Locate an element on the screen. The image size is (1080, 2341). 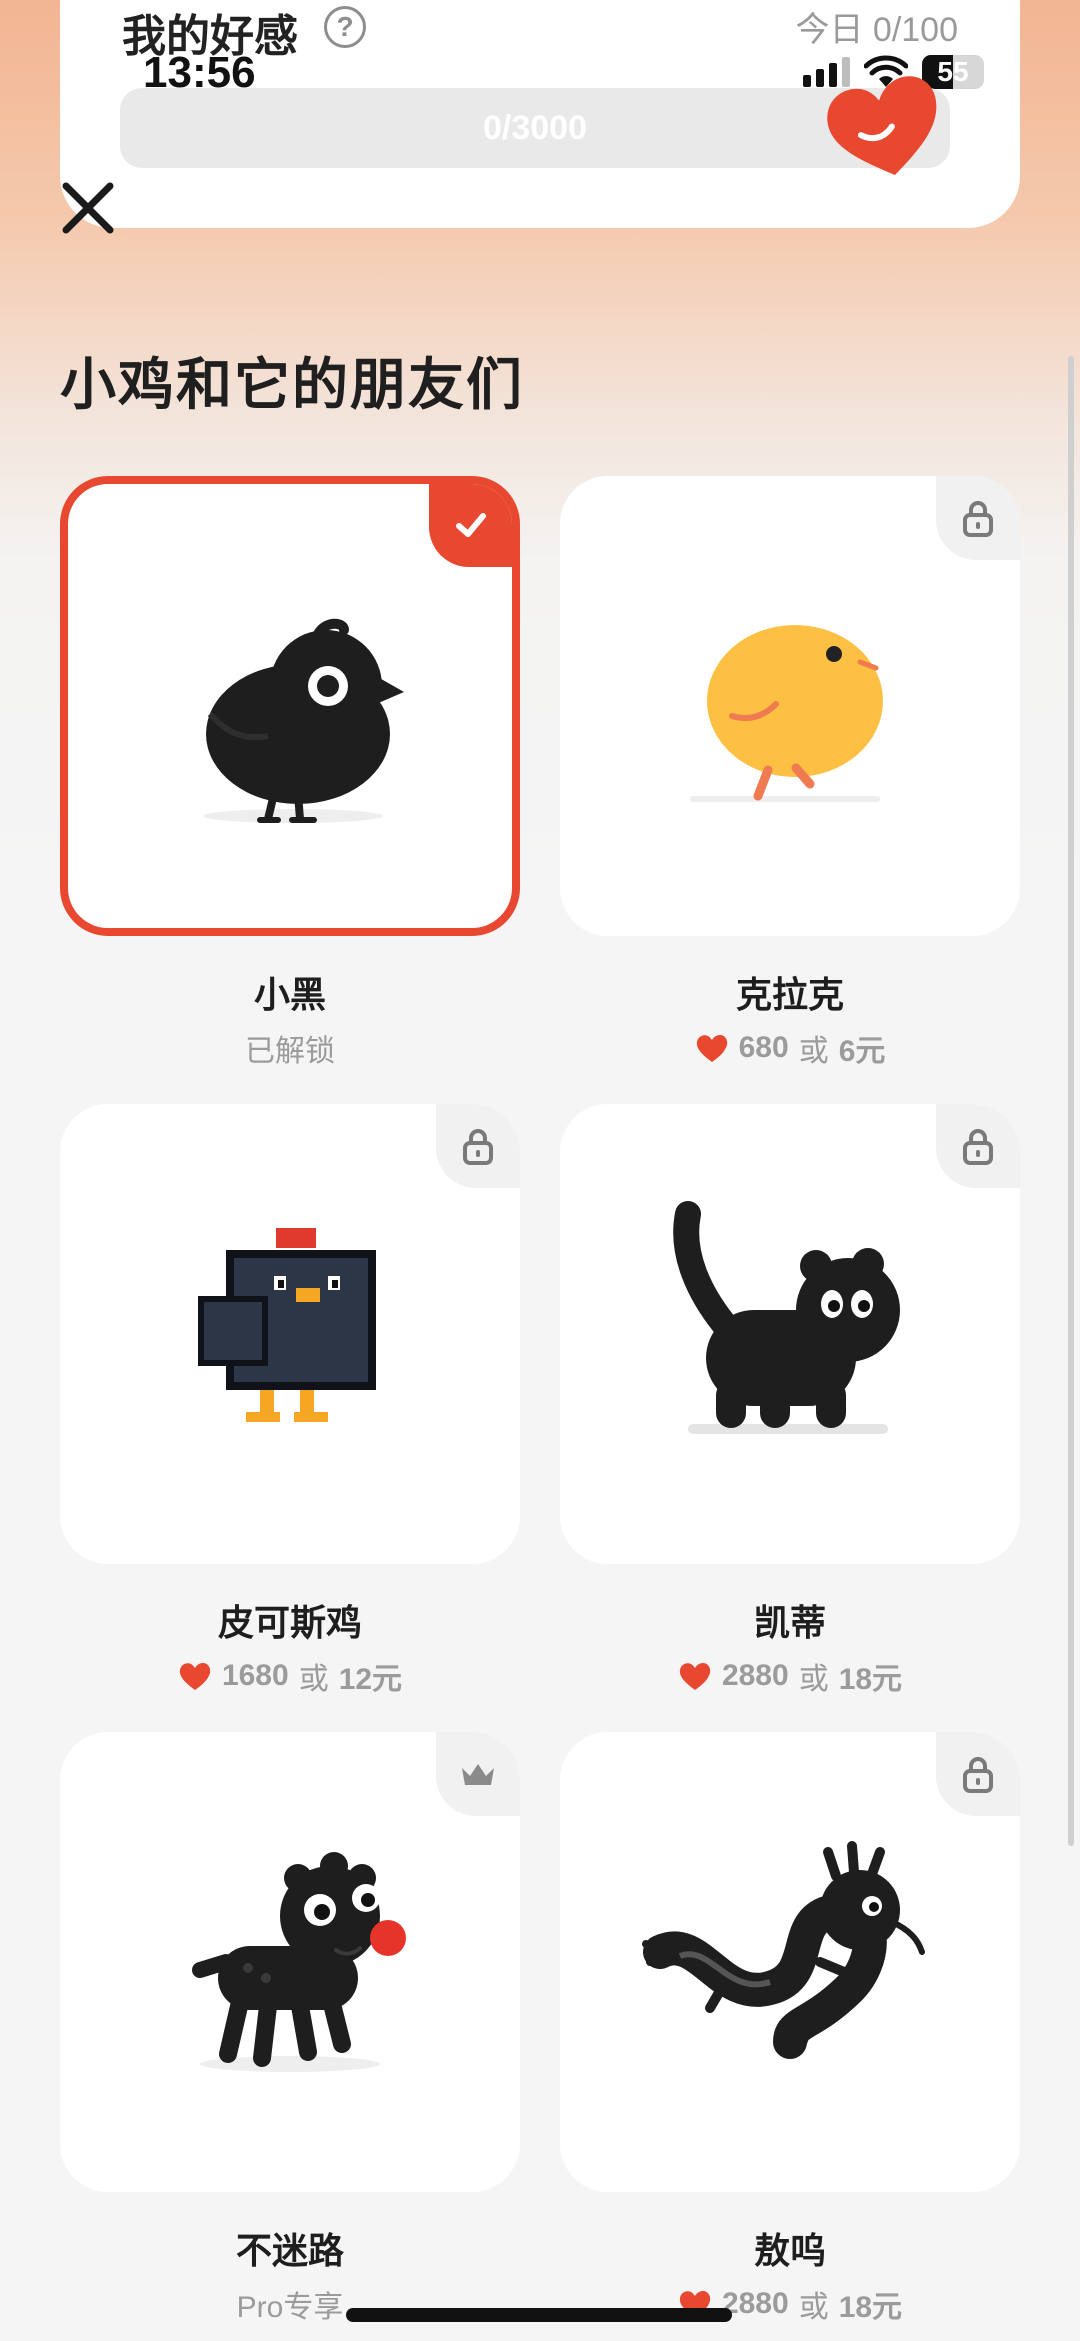
character-card-xiaohei is located at coordinates (290, 706).